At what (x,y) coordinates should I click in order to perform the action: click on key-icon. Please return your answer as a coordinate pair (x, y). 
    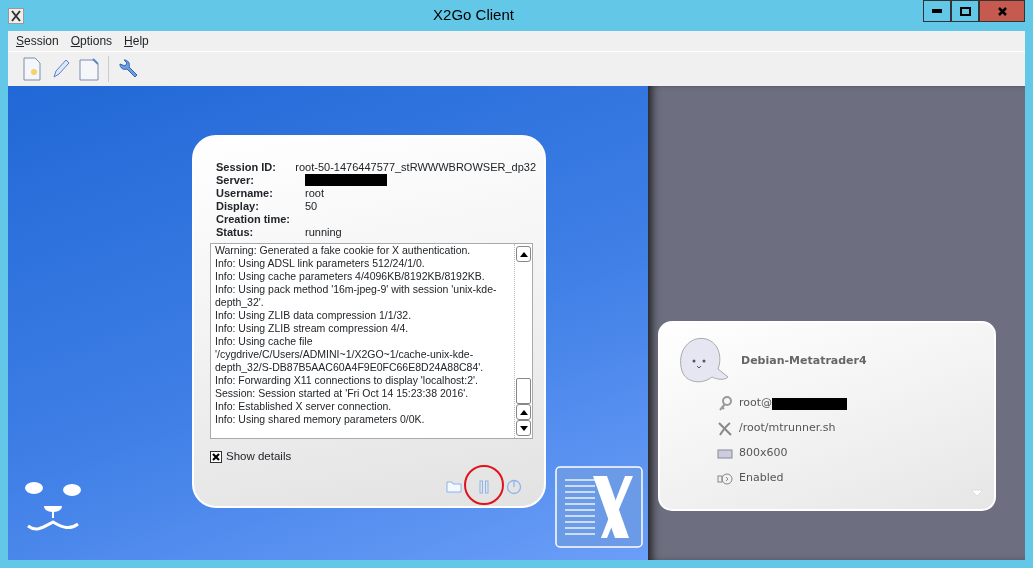
    Looking at the image, I should click on (725, 403).